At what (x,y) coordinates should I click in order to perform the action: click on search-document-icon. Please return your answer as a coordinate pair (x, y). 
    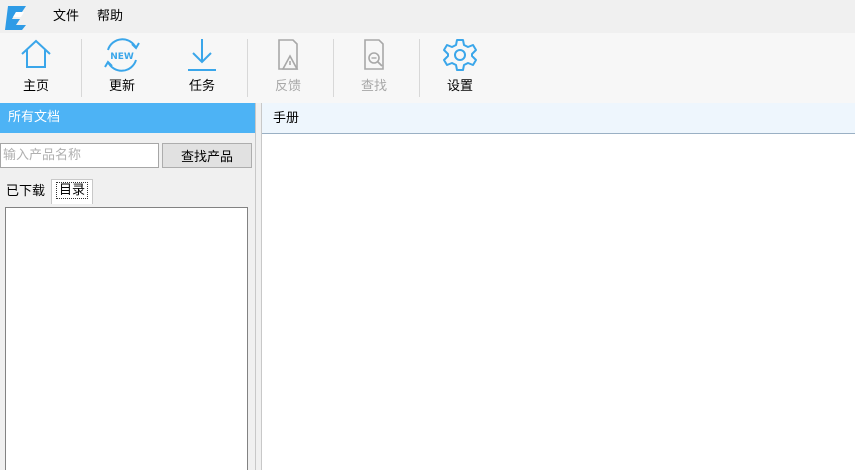
    Looking at the image, I should click on (374, 54).